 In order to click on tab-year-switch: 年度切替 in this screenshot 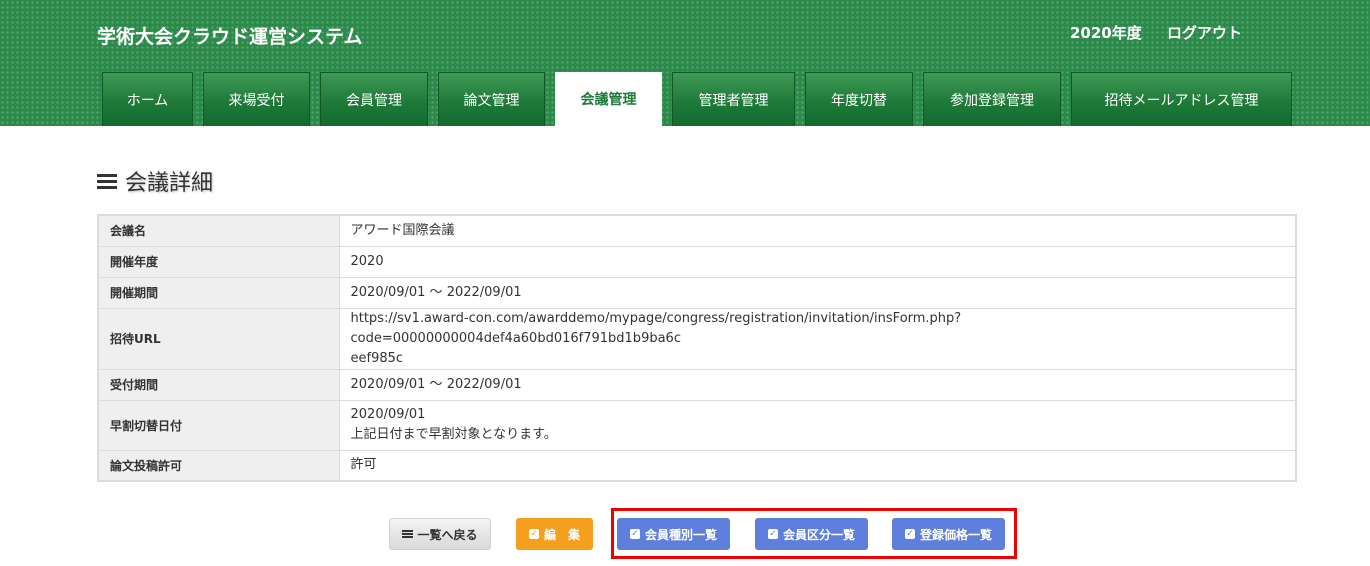, I will do `click(859, 99)`.